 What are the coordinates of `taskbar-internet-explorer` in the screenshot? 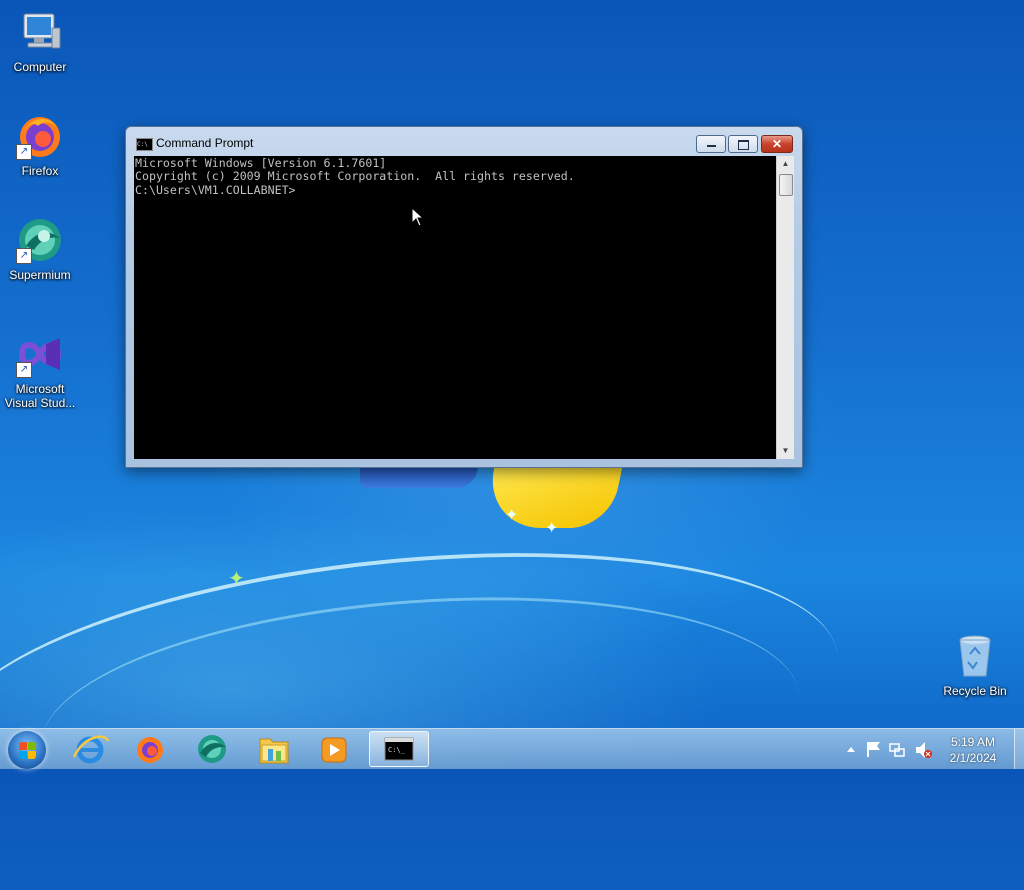 It's located at (90, 749).